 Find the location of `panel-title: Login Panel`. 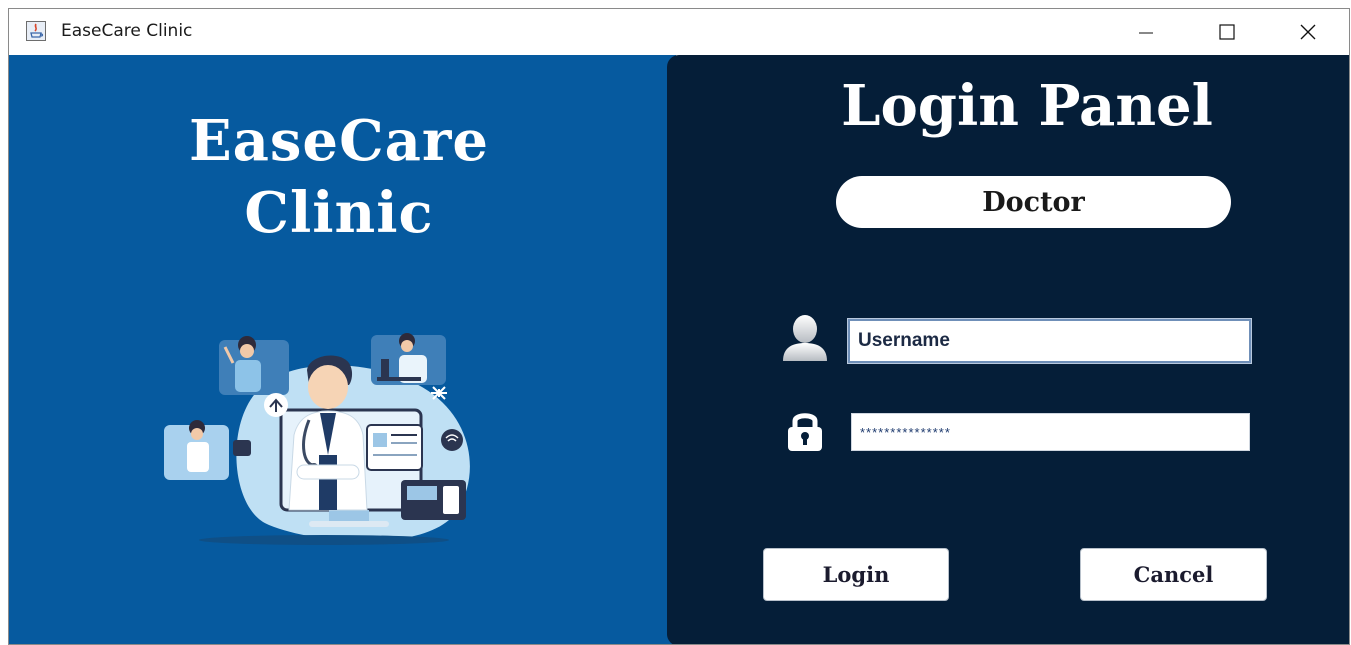

panel-title: Login Panel is located at coordinates (1027, 106).